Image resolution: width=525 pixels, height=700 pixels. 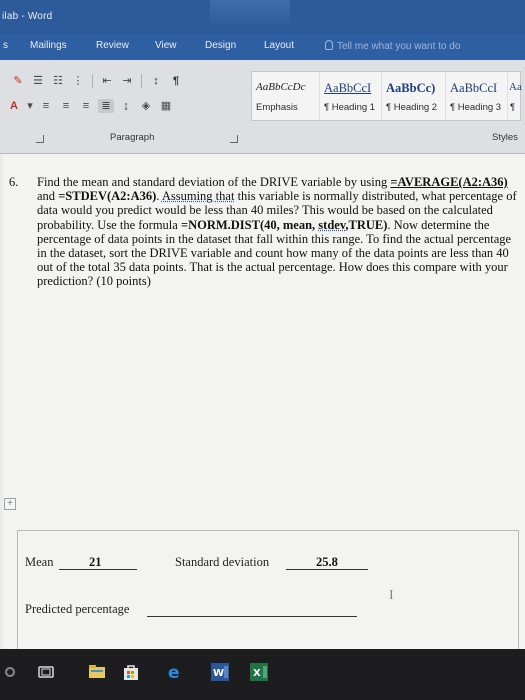 I want to click on tab-view: View, so click(x=166, y=45).